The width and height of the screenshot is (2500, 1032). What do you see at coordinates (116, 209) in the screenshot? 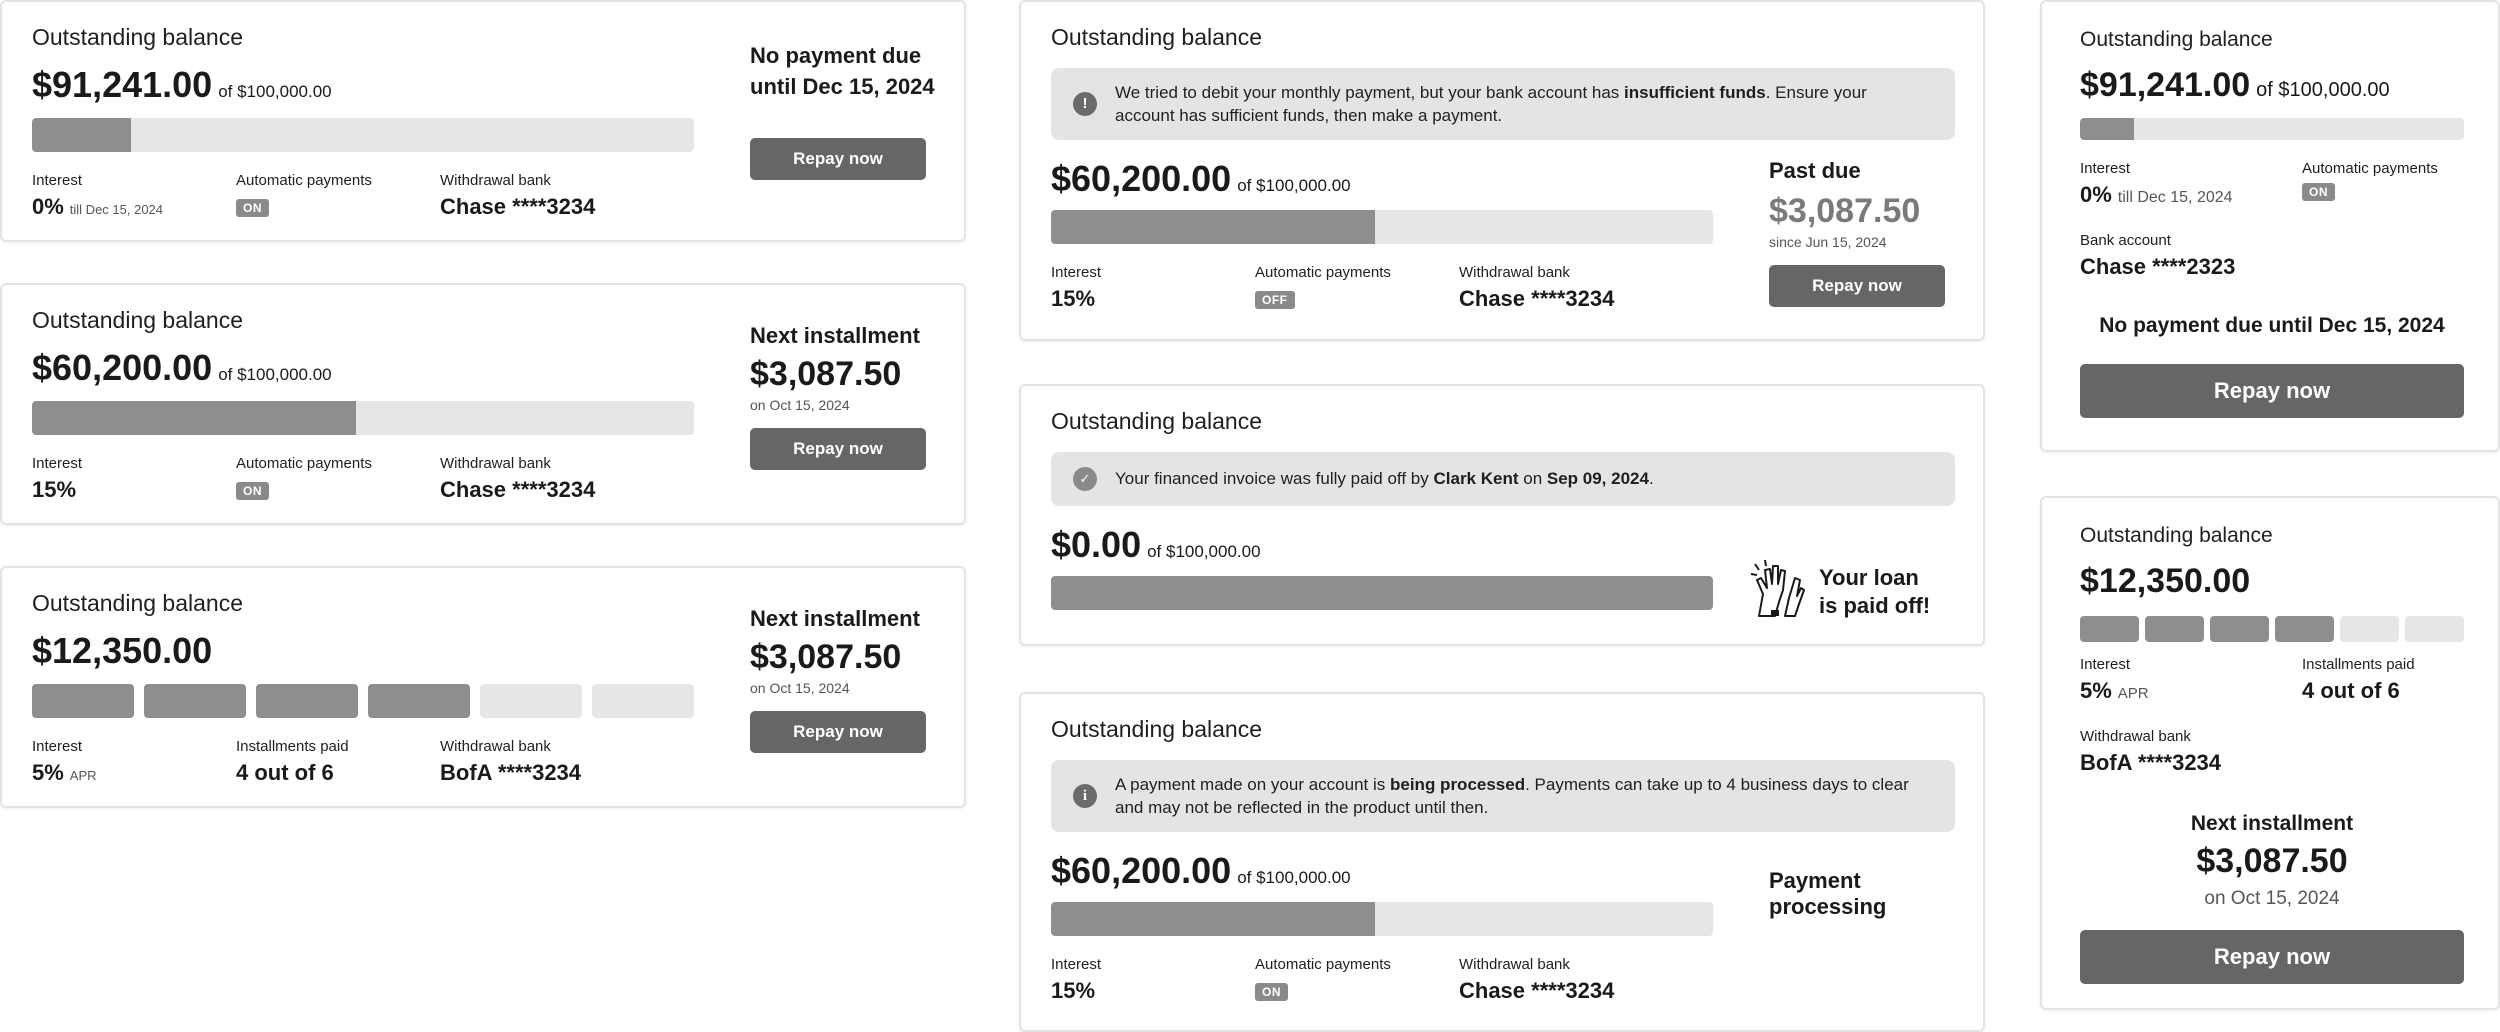
I see `interest-note: till Dec 15, 2024` at bounding box center [116, 209].